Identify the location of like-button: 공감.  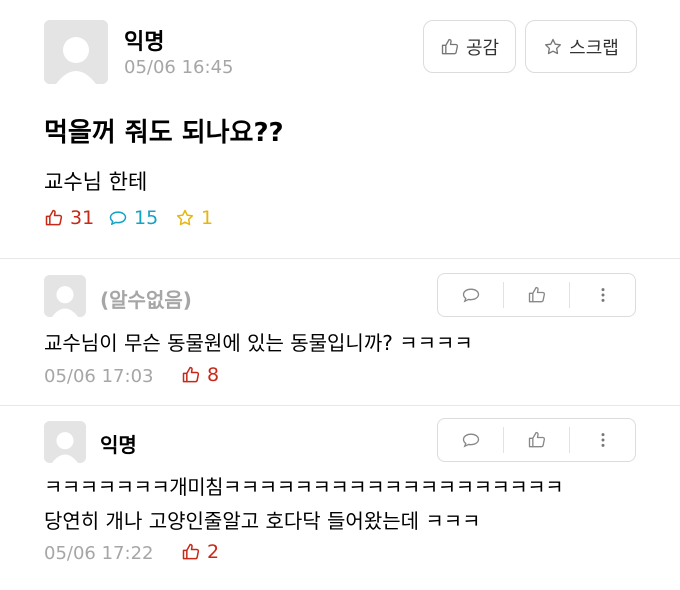
(469, 46).